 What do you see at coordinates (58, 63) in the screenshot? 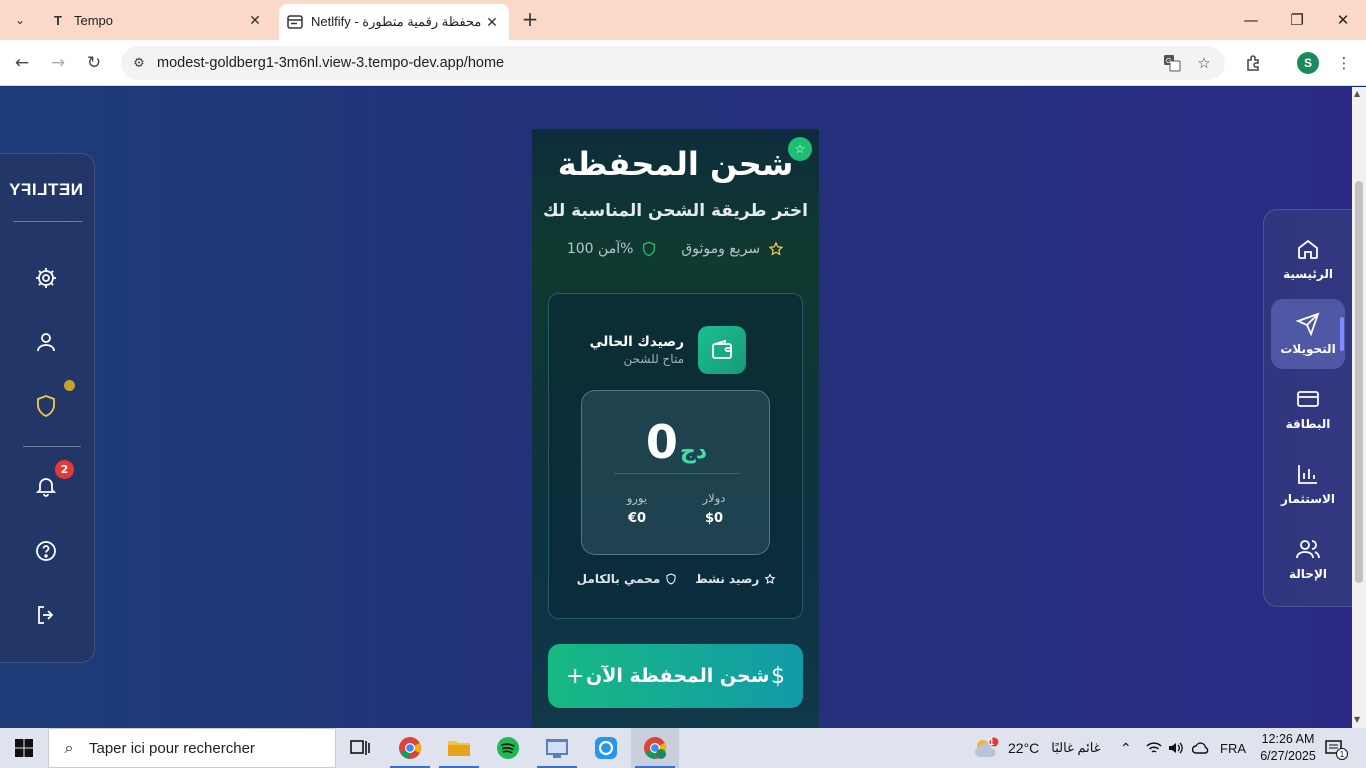
I see `forward-button: →` at bounding box center [58, 63].